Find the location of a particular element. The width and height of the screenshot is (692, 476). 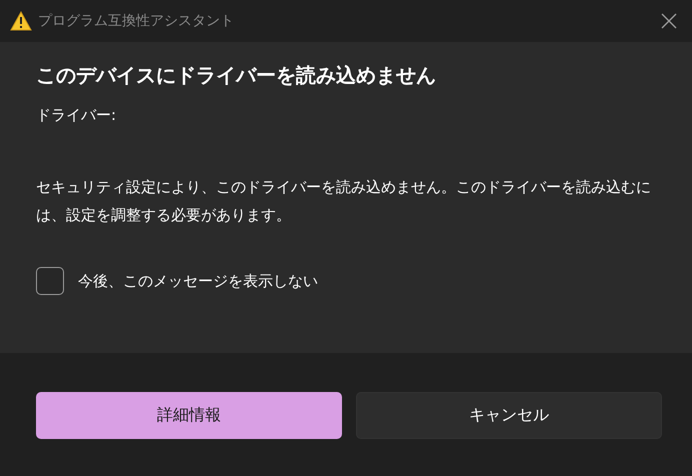

close-icon is located at coordinates (669, 21).